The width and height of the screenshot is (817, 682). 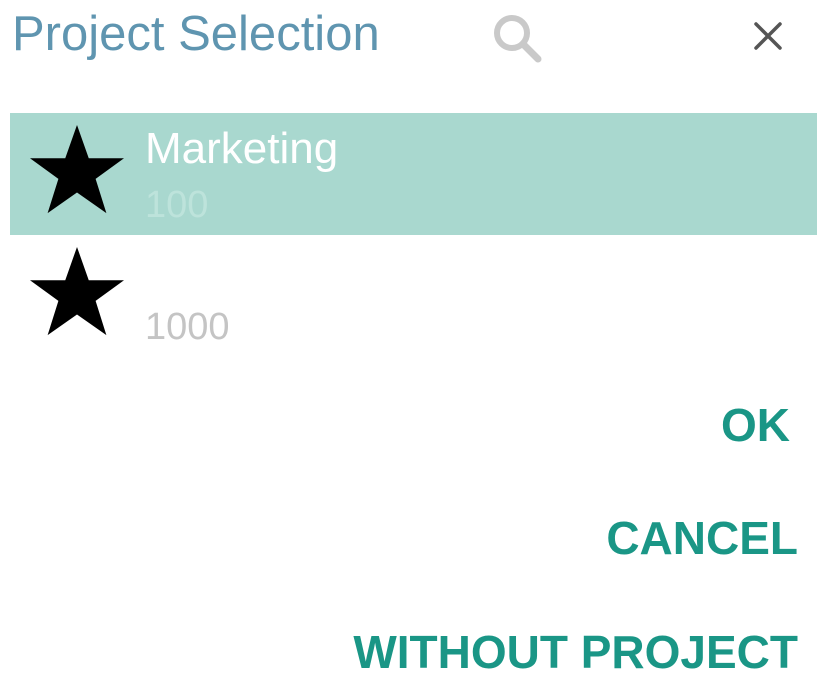 I want to click on close-icon, so click(x=768, y=36).